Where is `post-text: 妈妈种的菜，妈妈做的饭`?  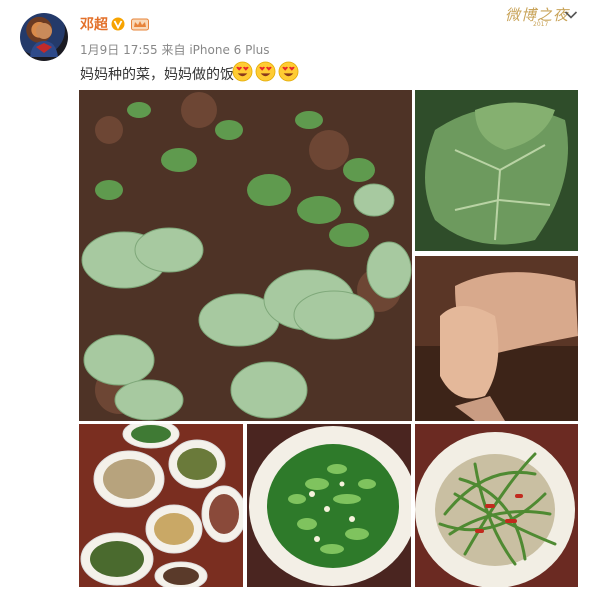 post-text: 妈妈种的菜，妈妈做的饭 is located at coordinates (157, 75).